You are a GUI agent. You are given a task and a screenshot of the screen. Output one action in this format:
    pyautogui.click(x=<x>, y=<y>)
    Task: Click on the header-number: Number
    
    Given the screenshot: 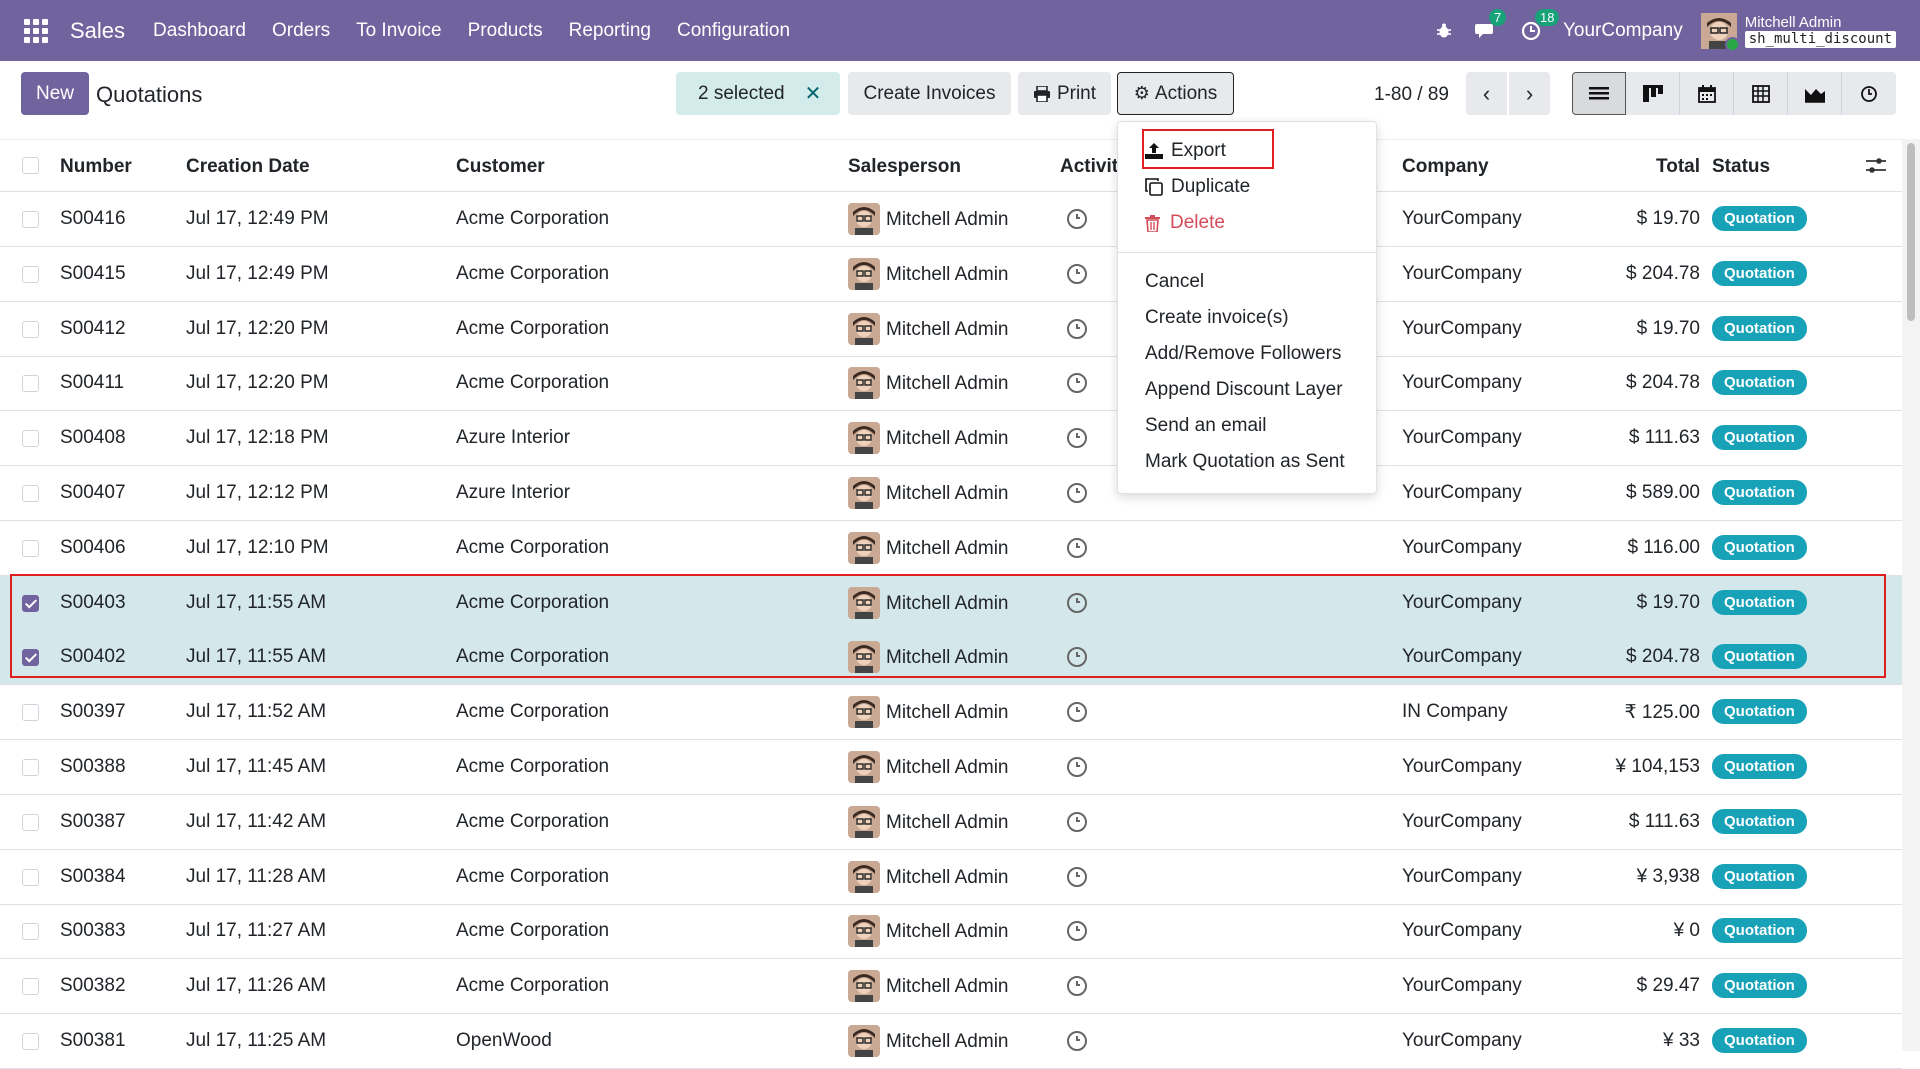 What is the action you would take?
    pyautogui.click(x=96, y=167)
    